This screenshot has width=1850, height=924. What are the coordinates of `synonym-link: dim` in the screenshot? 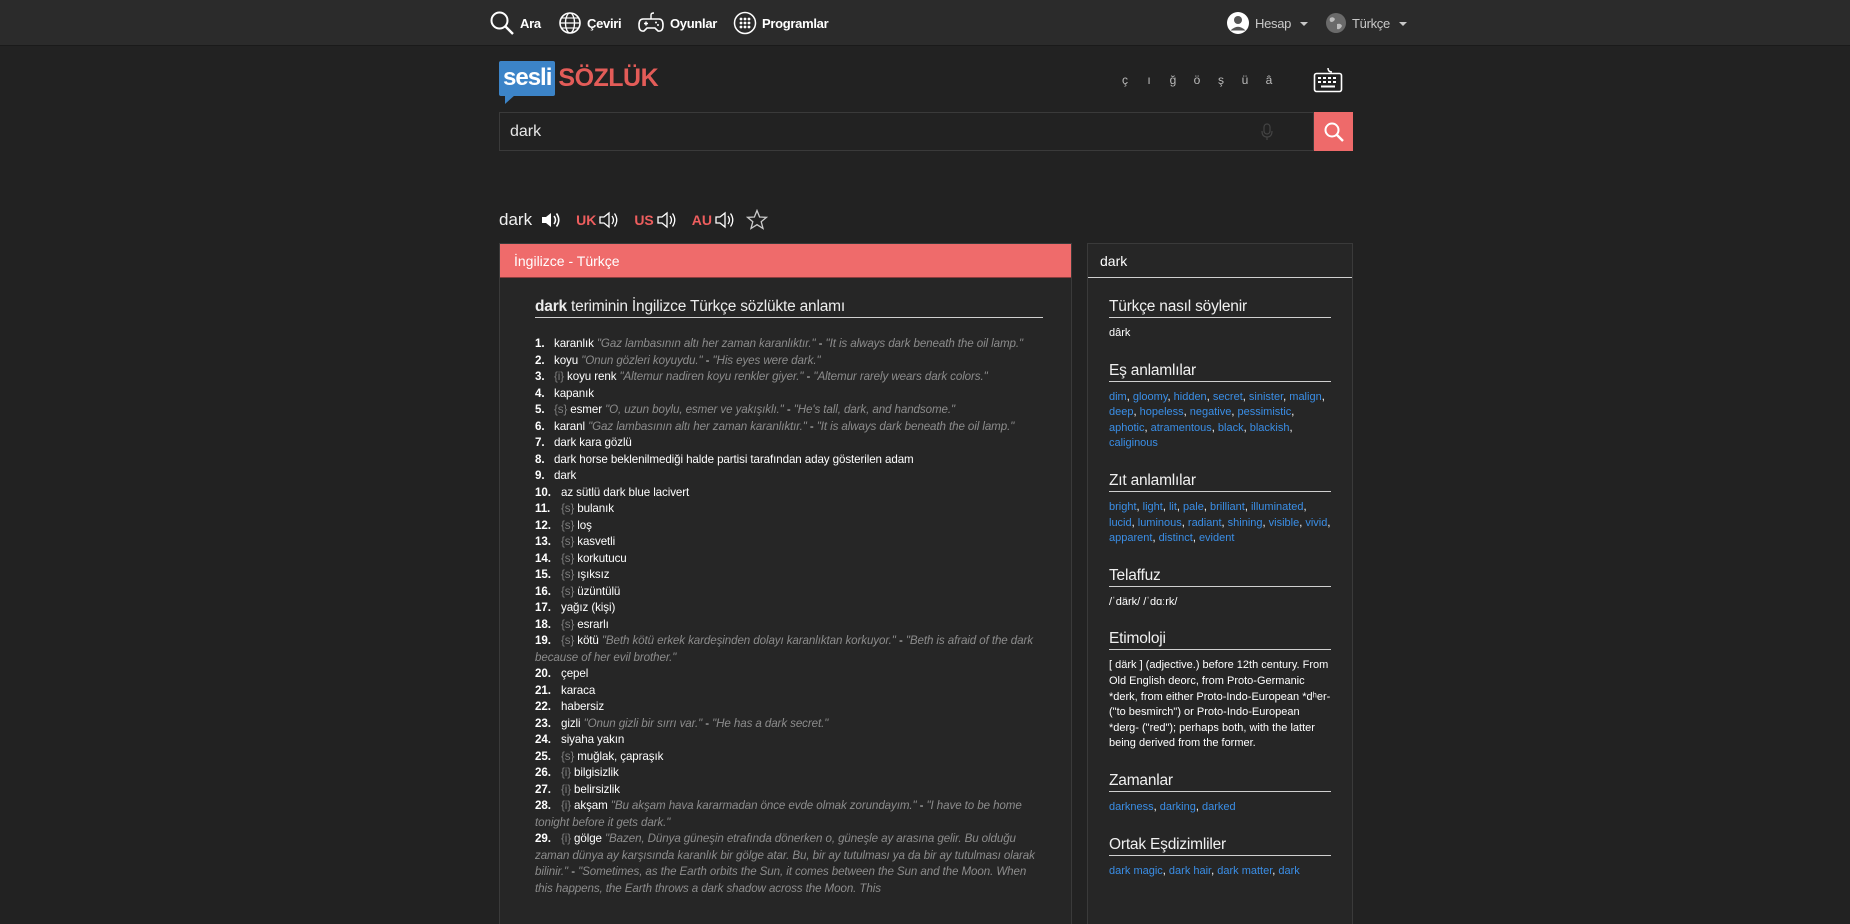 It's located at (1118, 397).